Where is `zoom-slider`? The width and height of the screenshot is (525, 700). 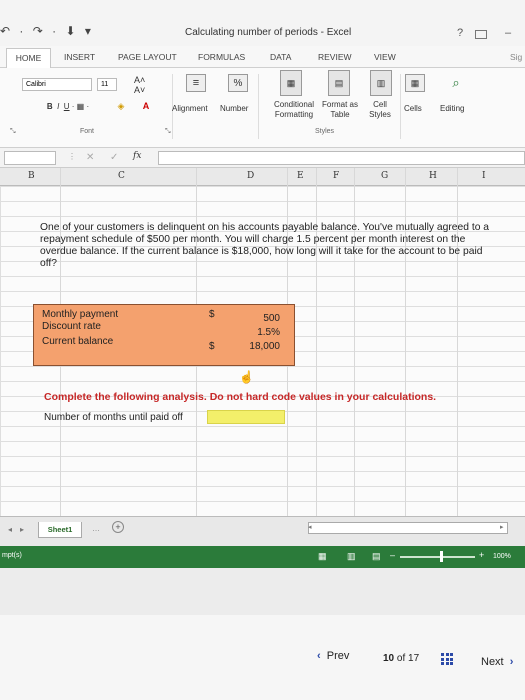 zoom-slider is located at coordinates (437, 557).